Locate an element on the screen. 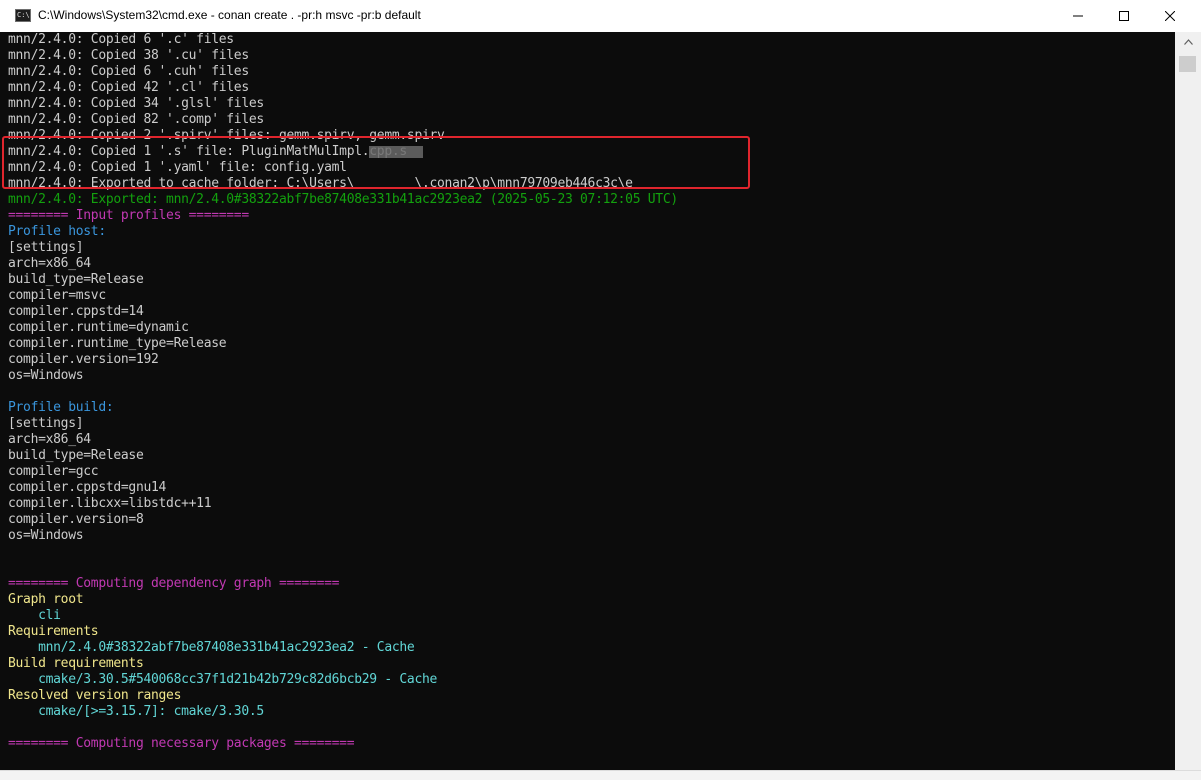 The width and height of the screenshot is (1201, 780). chevron-up-icon is located at coordinates (1188, 42).